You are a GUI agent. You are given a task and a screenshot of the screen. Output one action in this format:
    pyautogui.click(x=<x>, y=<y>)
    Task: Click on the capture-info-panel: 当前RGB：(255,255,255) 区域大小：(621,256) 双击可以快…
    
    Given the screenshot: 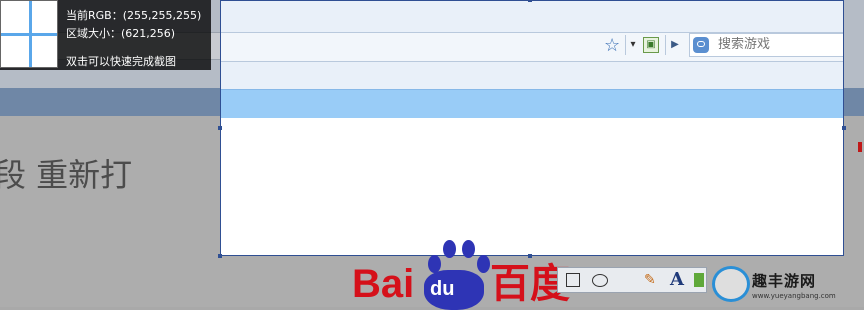 What is the action you would take?
    pyautogui.click(x=105, y=35)
    